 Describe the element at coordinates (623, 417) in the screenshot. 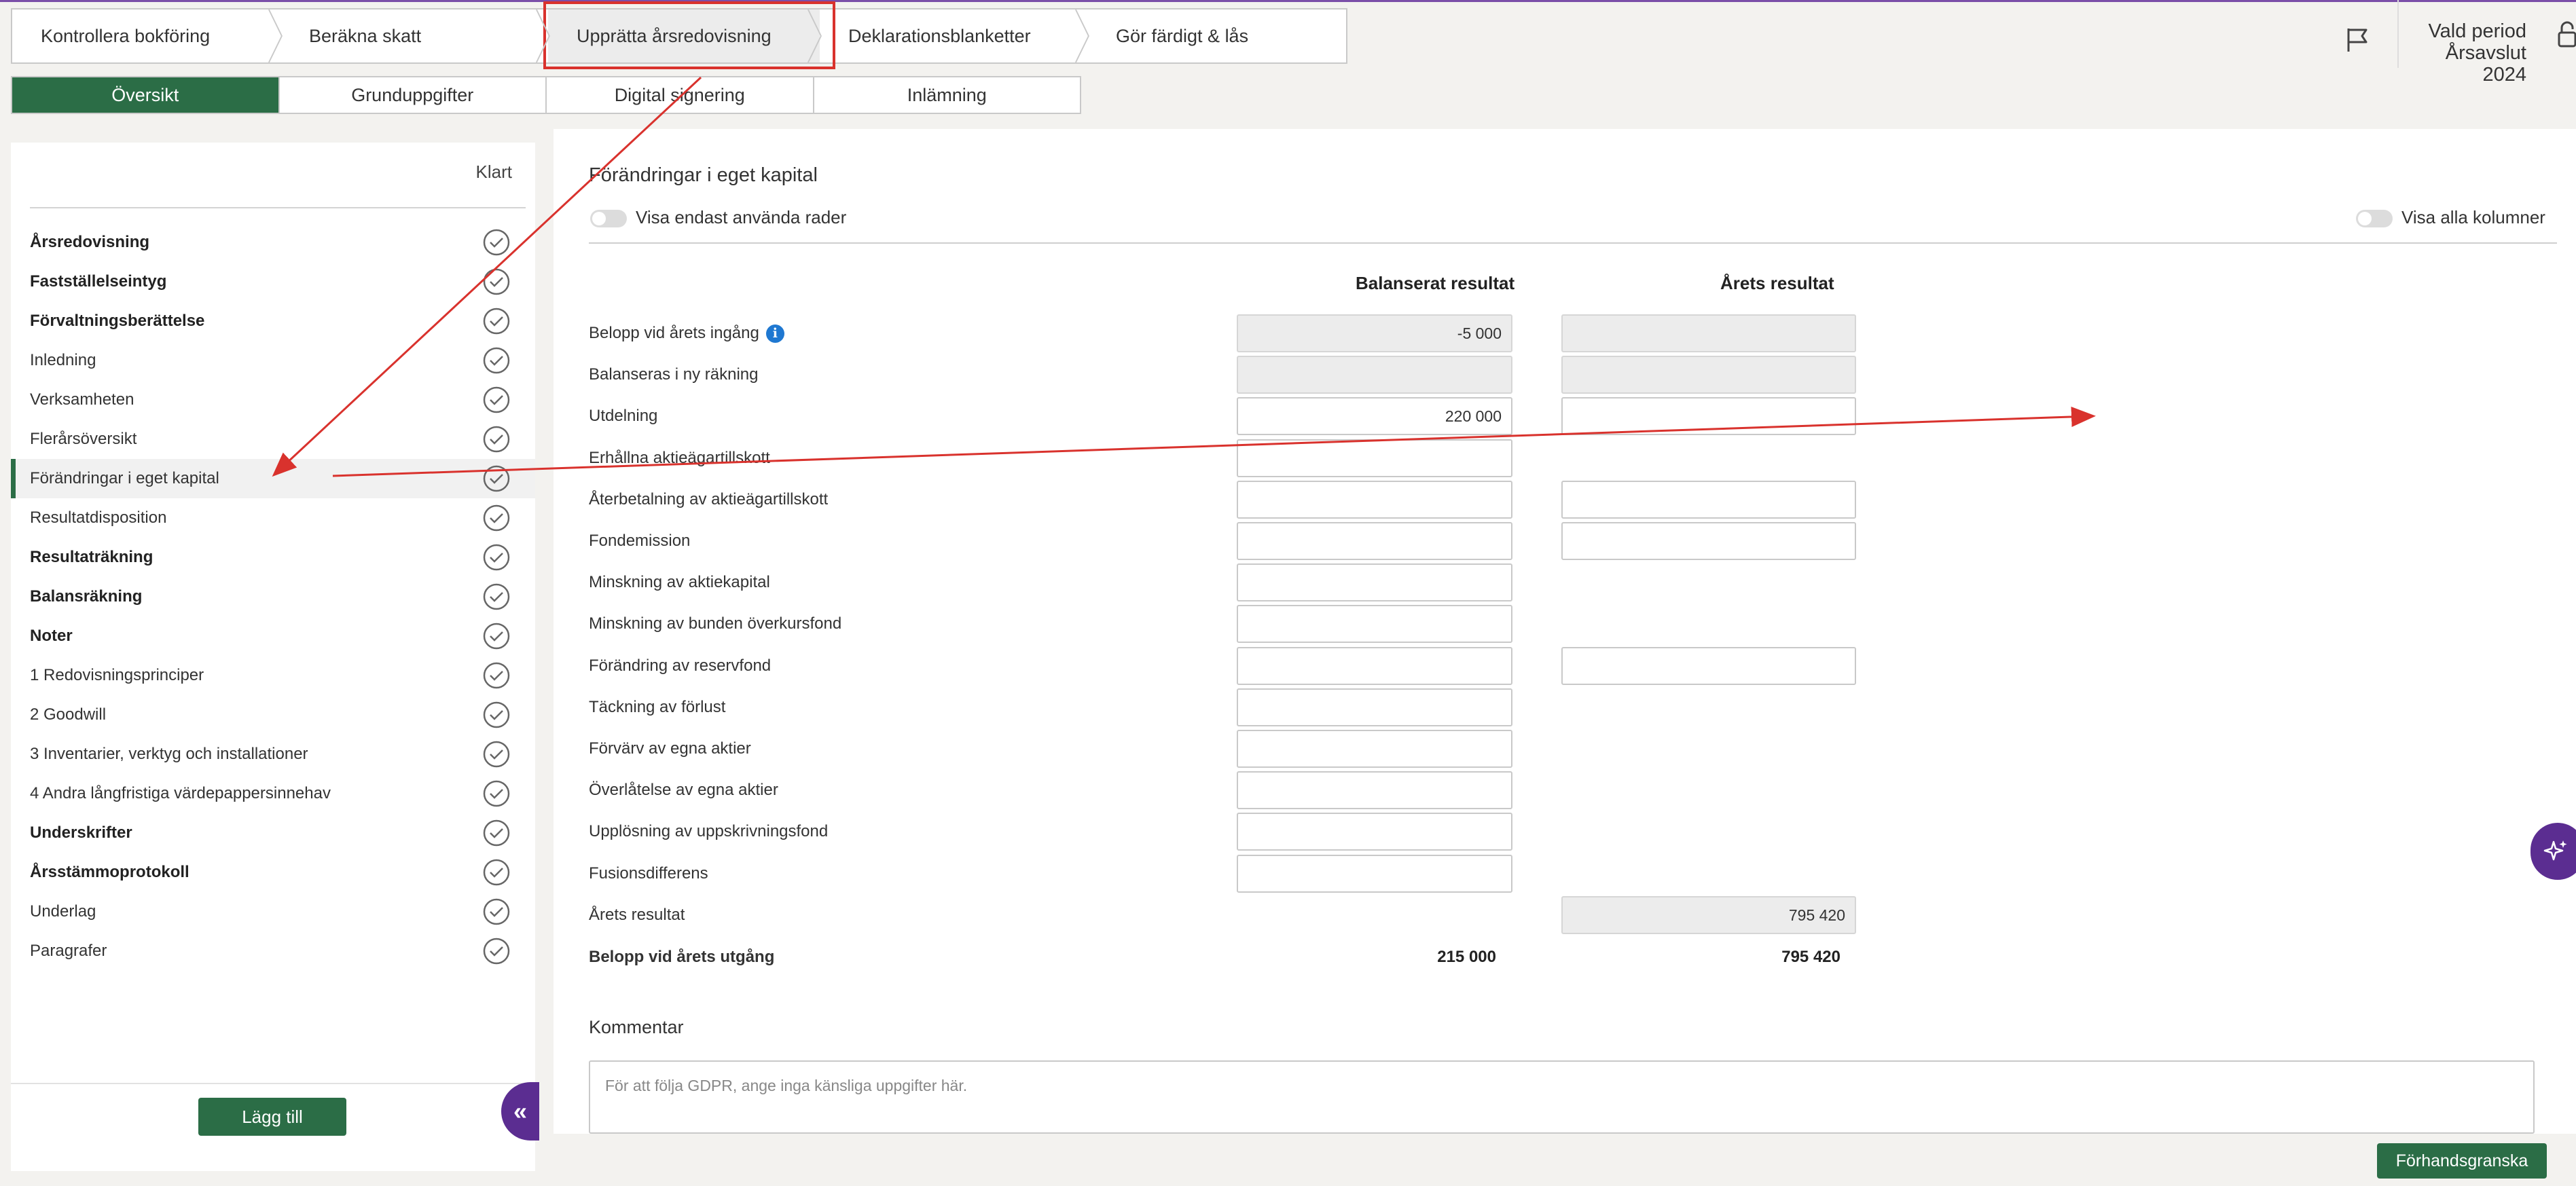

I see `row-label-text: Utdelning` at that location.